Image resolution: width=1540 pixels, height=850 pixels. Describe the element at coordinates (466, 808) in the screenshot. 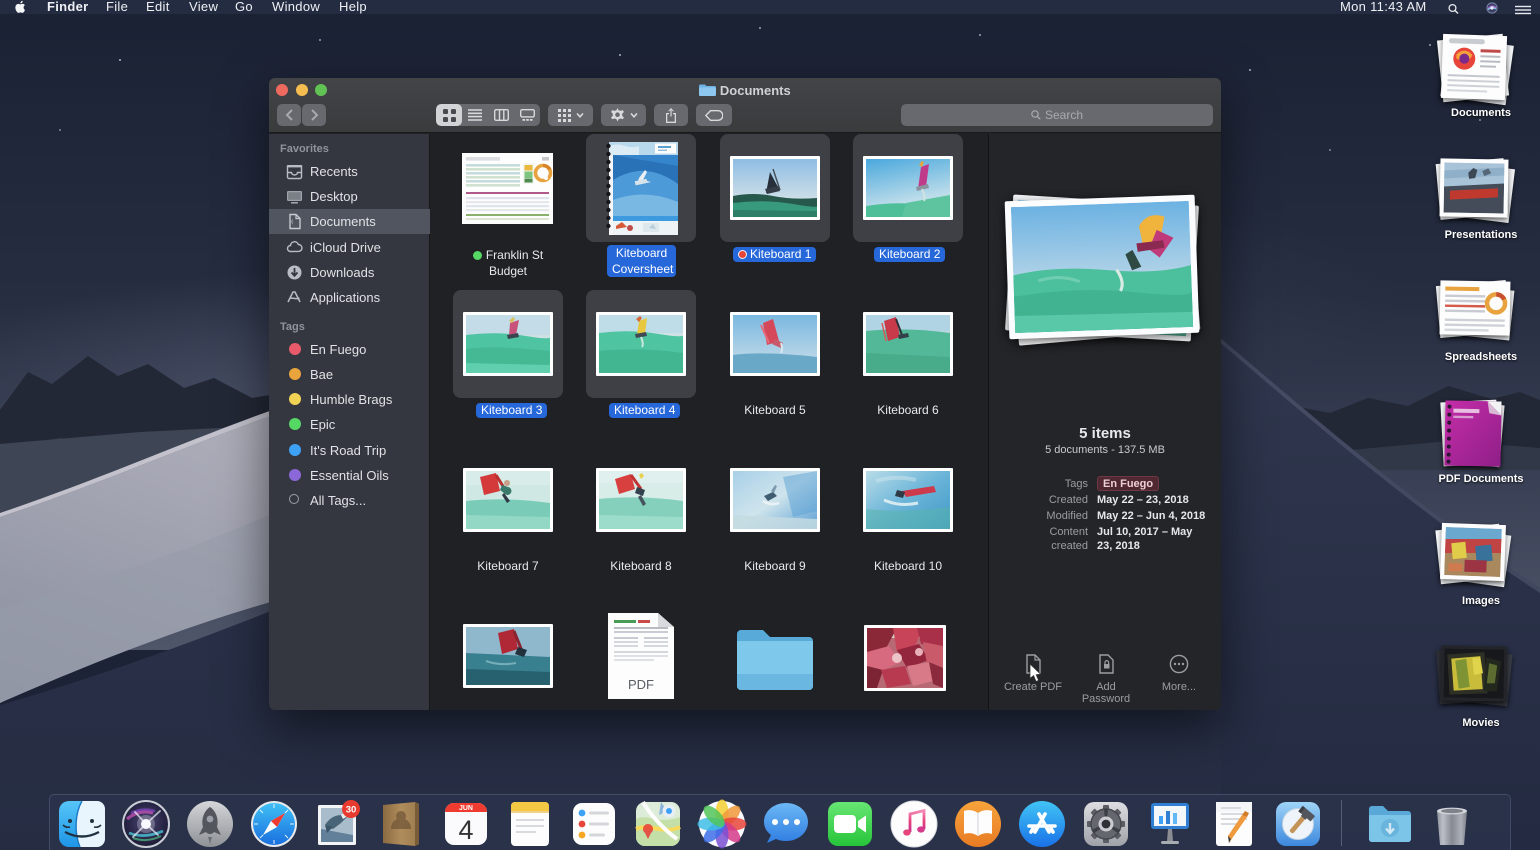

I see `svg-text: JUN` at that location.